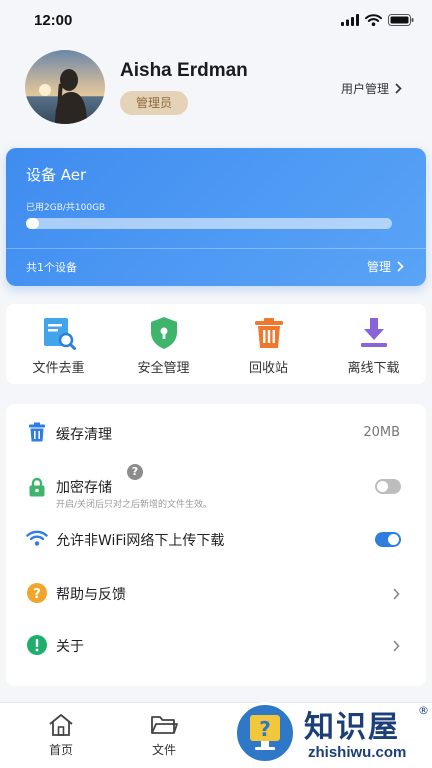  I want to click on setting-help-feedback: ? 帮助与反馈, so click(216, 594).